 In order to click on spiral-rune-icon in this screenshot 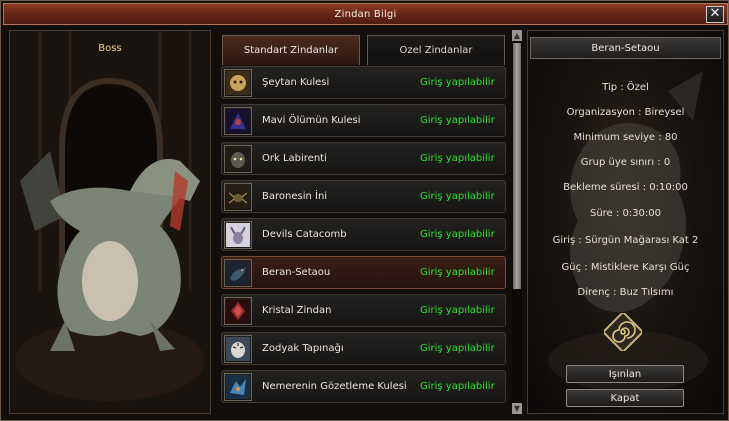, I will do `click(623, 332)`.